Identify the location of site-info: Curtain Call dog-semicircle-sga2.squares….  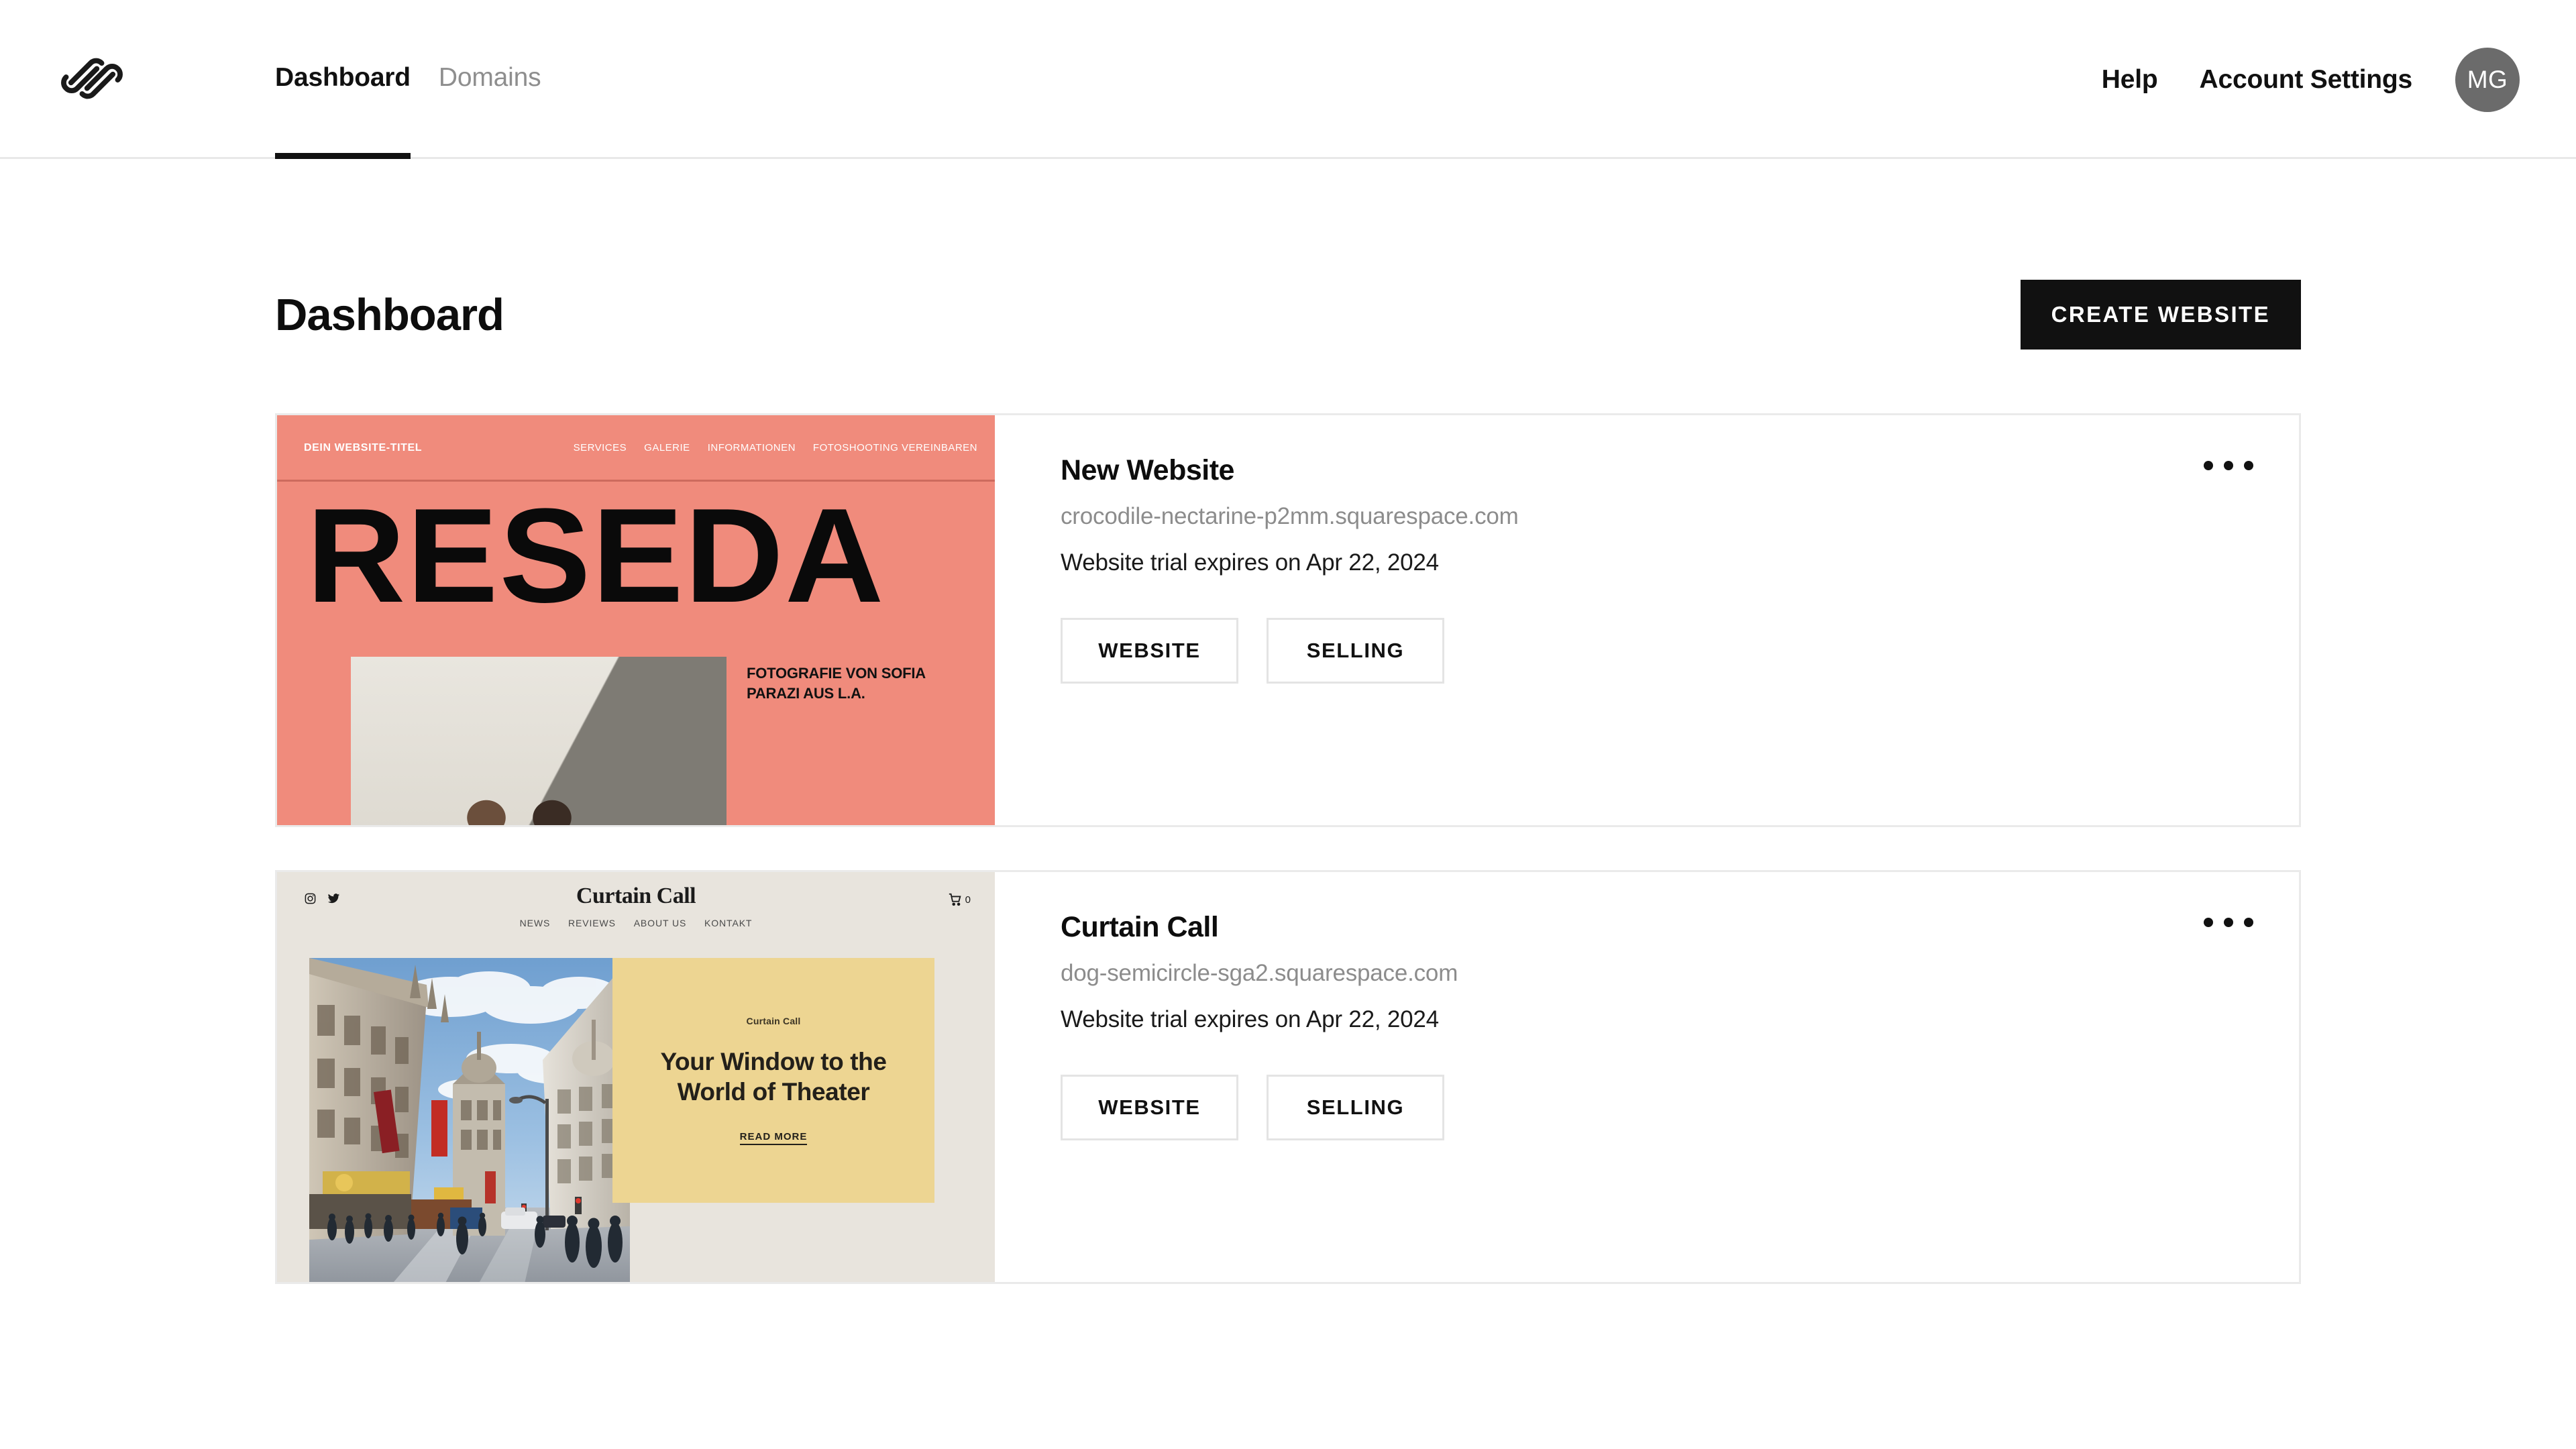
(1647, 1077).